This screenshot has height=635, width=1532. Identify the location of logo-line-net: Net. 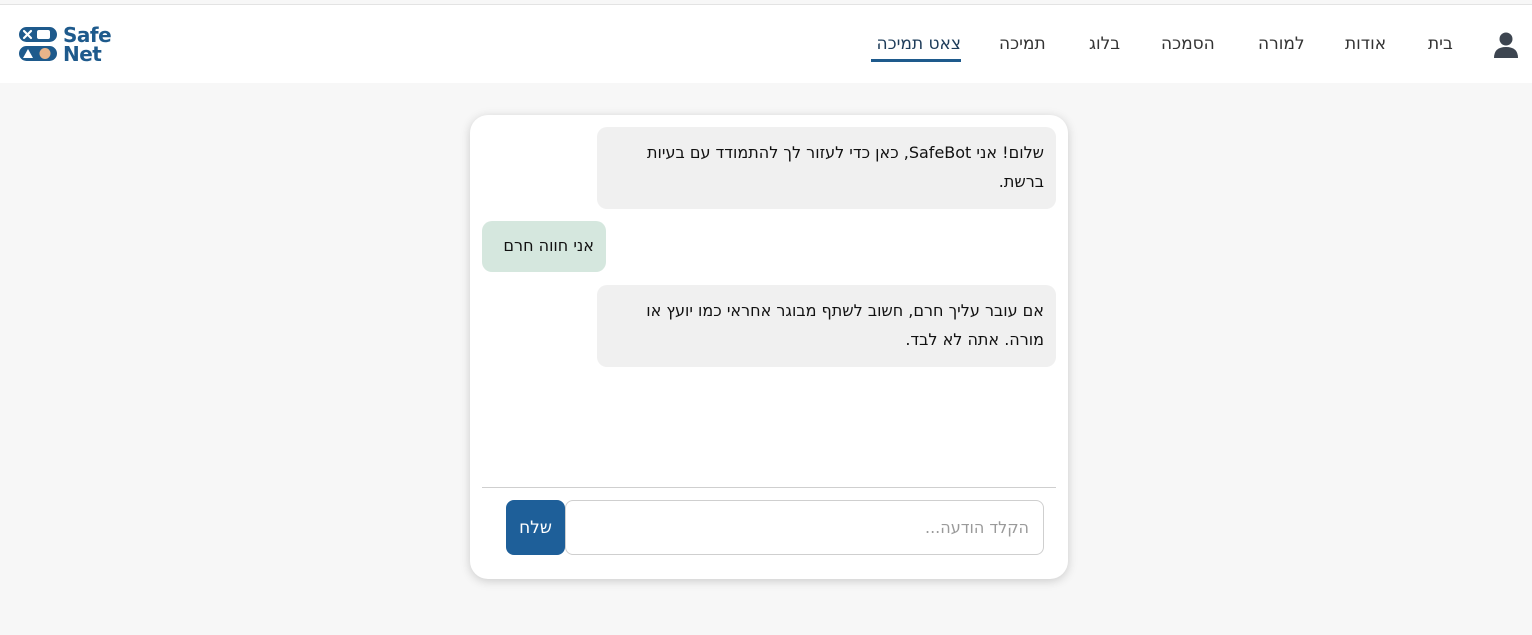
(82, 54).